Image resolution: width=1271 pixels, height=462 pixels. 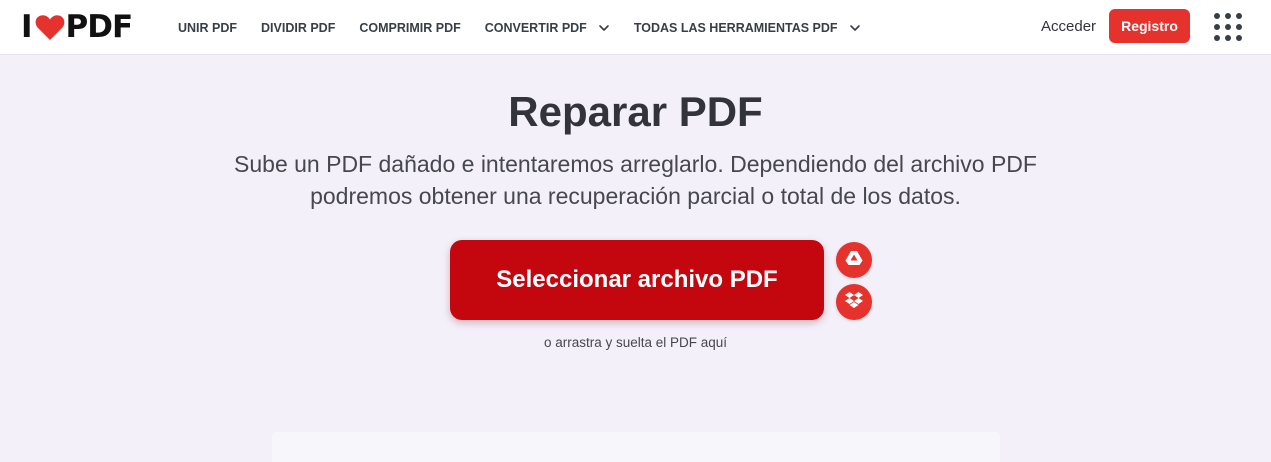 I want to click on nav-item-label: TODAS LAS HERRAMIENTAS PDF, so click(x=735, y=27).